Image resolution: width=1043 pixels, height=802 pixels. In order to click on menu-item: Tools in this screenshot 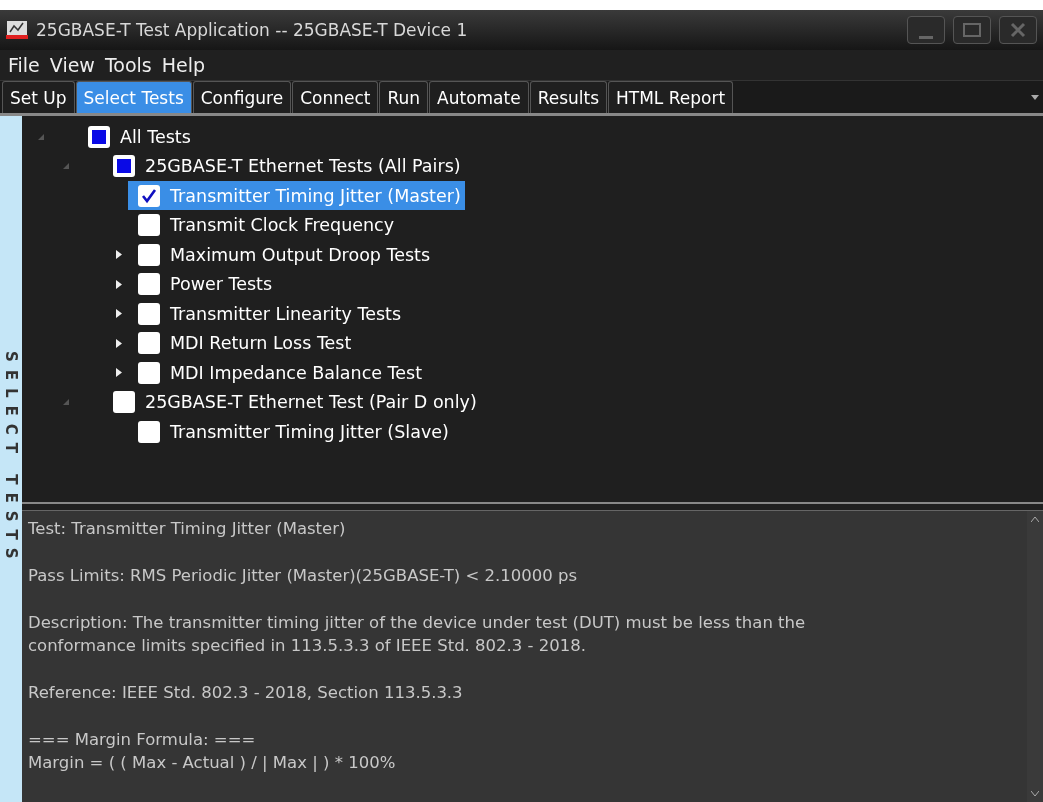, I will do `click(128, 65)`.